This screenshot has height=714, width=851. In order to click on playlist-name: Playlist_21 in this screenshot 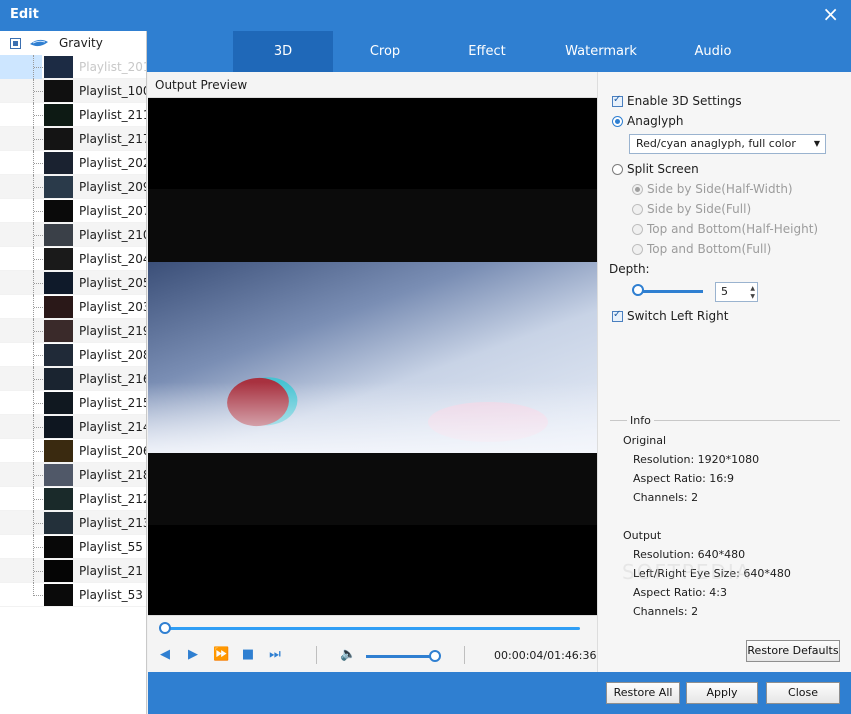, I will do `click(111, 571)`.